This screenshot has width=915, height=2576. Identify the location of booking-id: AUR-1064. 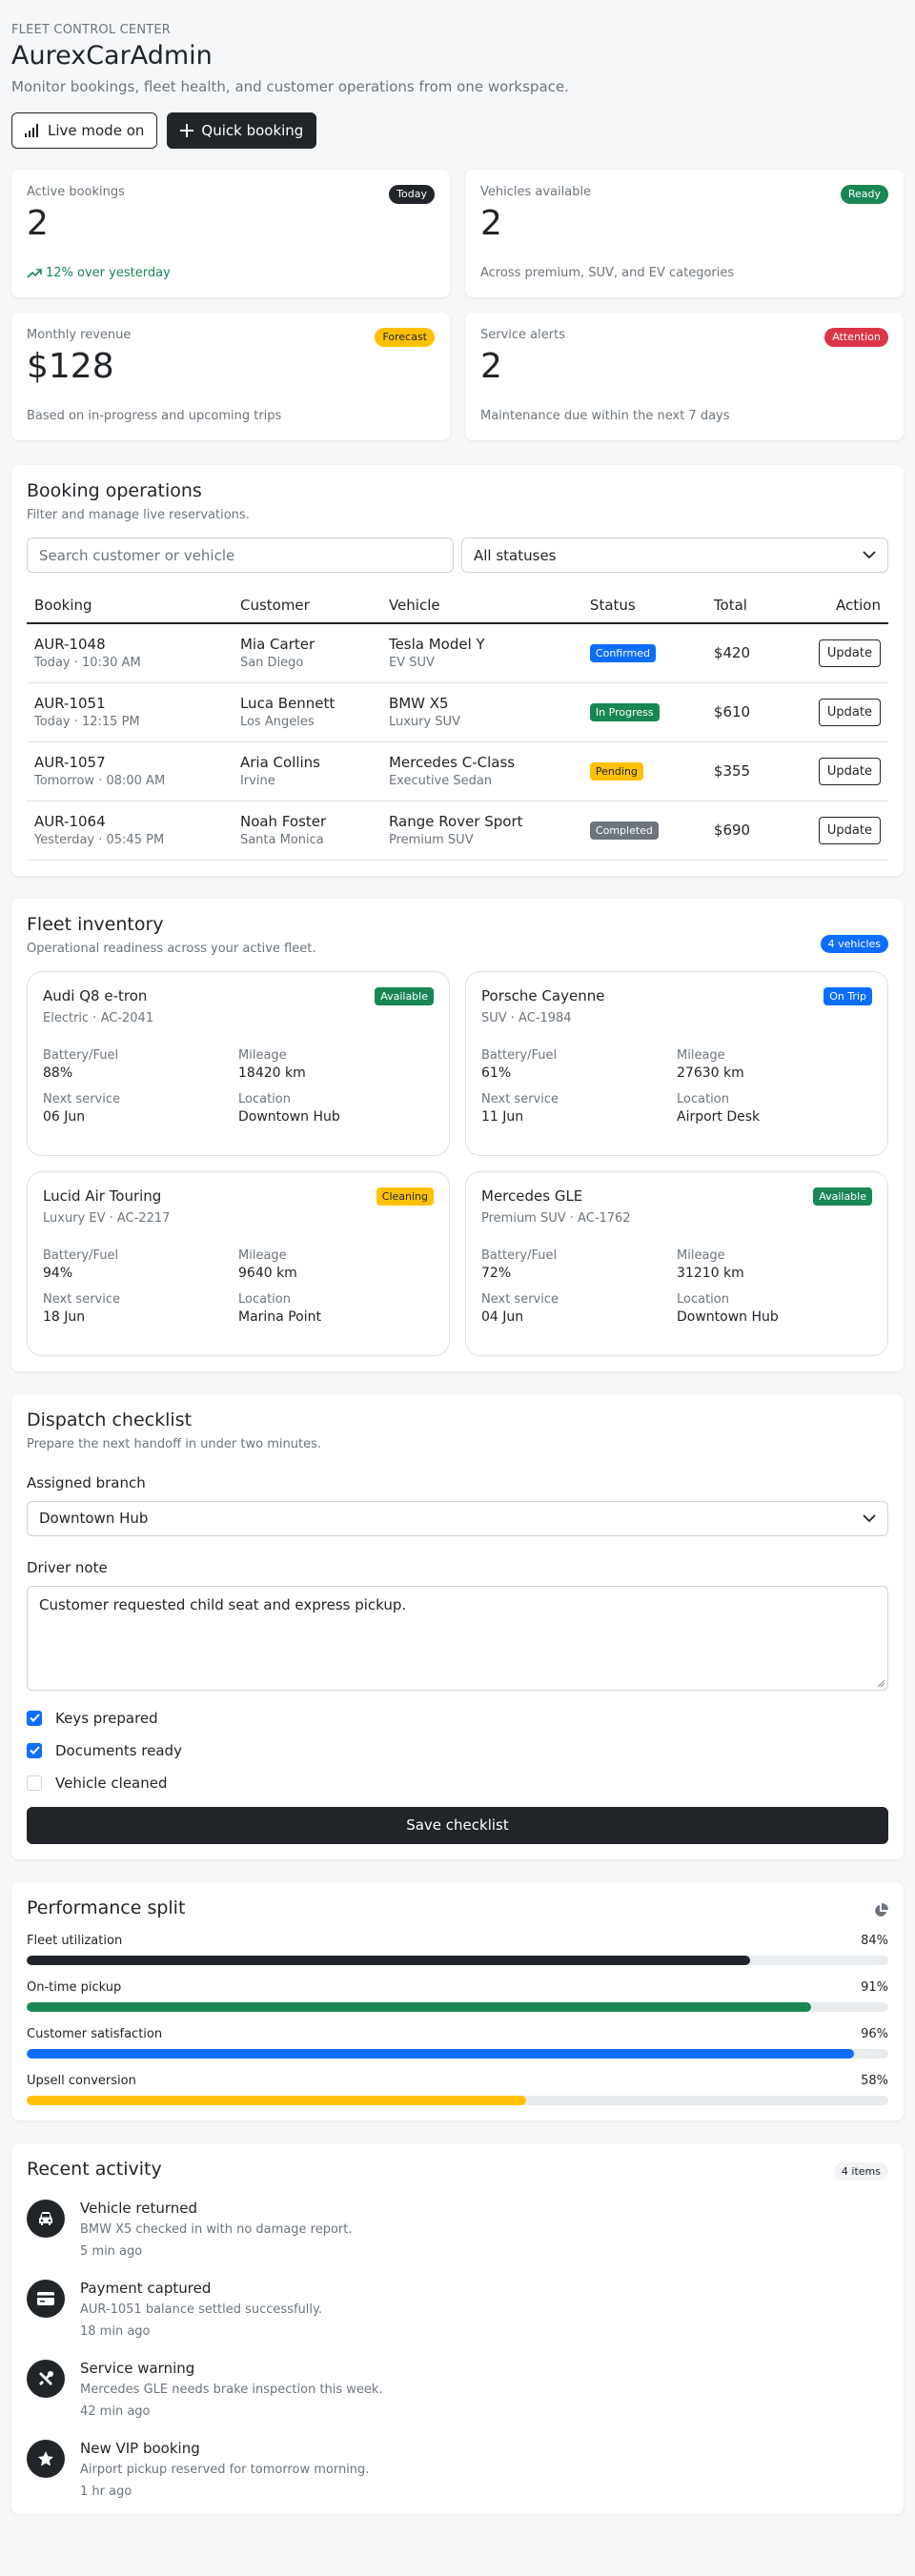
(70, 821).